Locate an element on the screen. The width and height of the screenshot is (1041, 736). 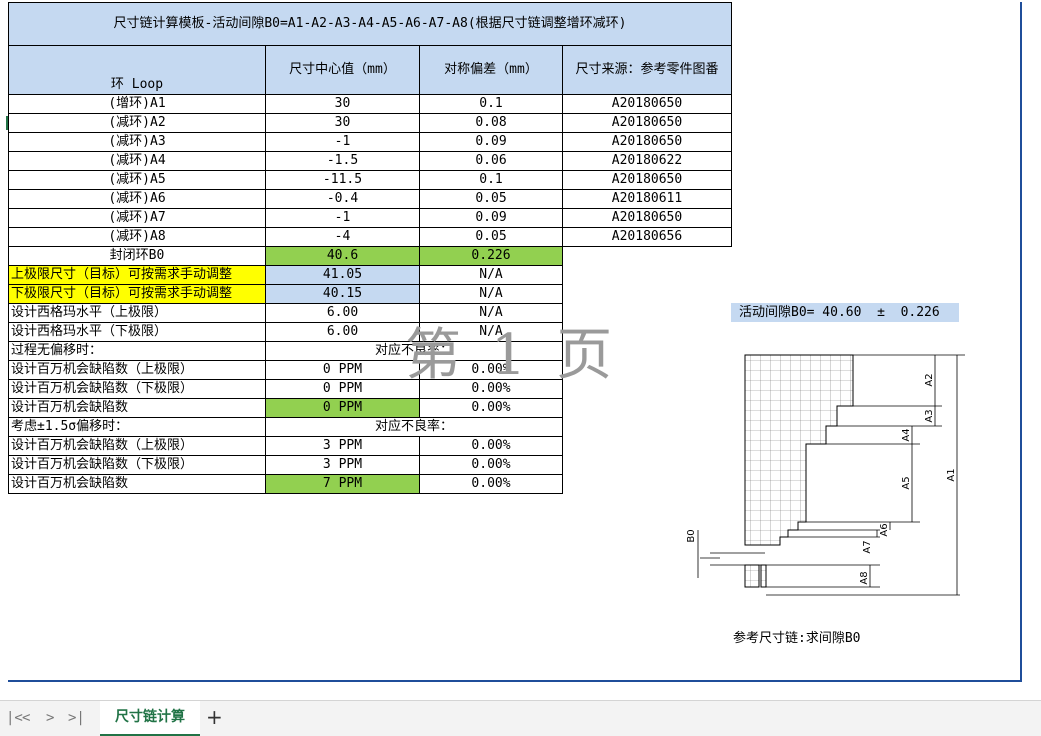
next-sheet-button: > is located at coordinates (50, 718).